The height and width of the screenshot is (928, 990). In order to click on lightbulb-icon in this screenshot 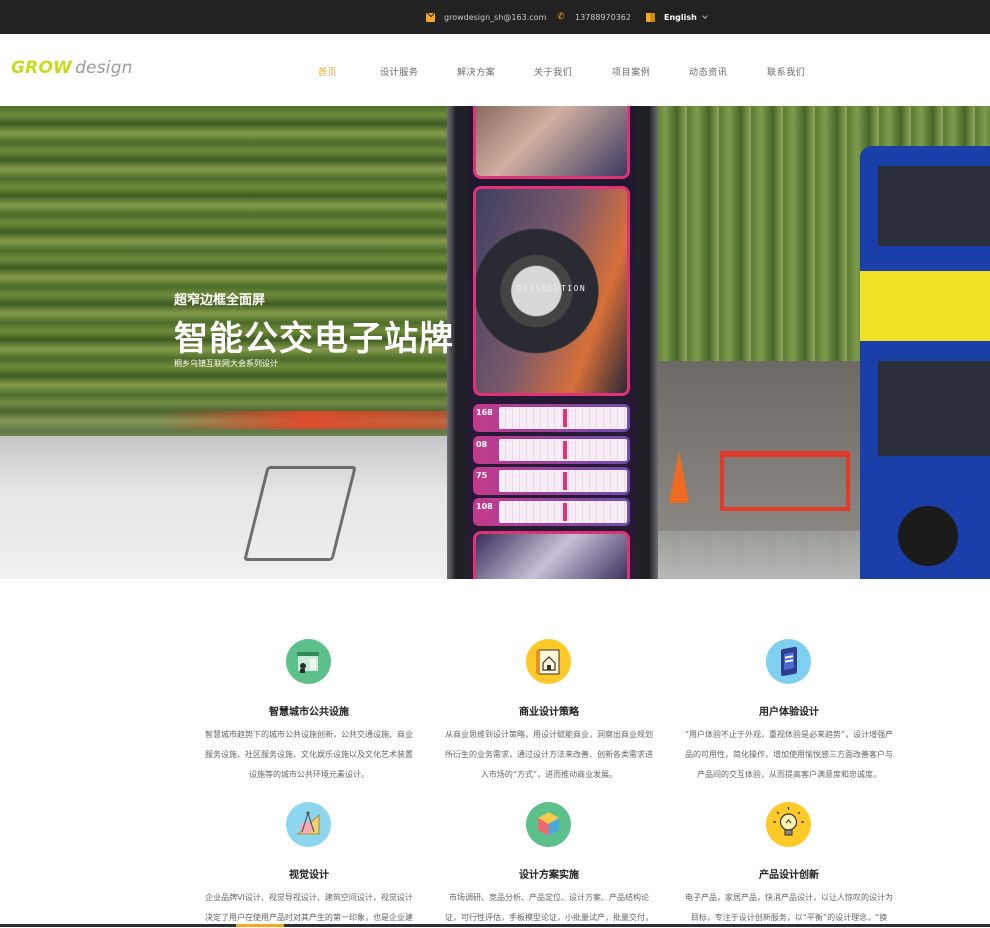, I will do `click(788, 824)`.